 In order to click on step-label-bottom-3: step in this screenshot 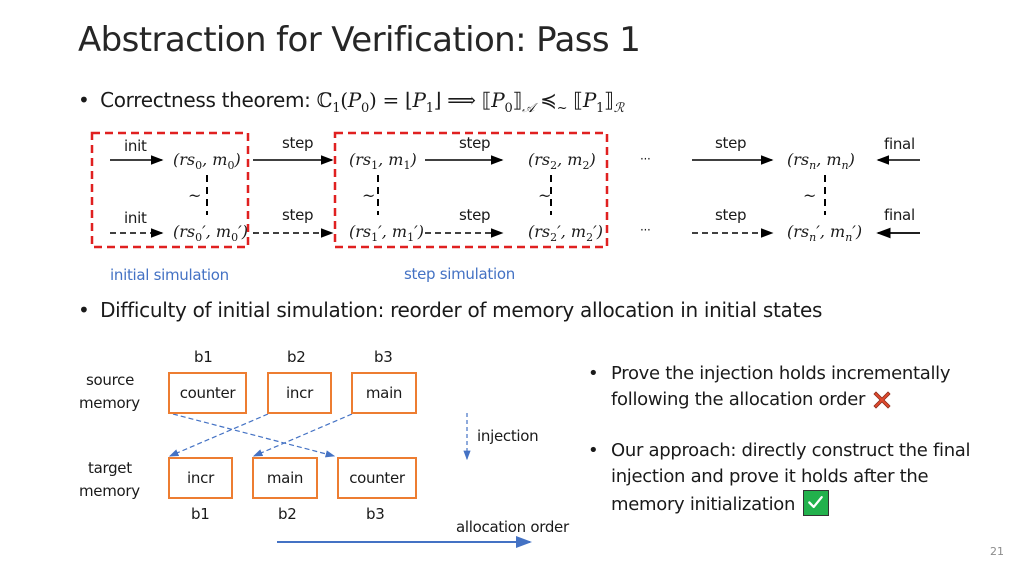, I will do `click(731, 215)`.